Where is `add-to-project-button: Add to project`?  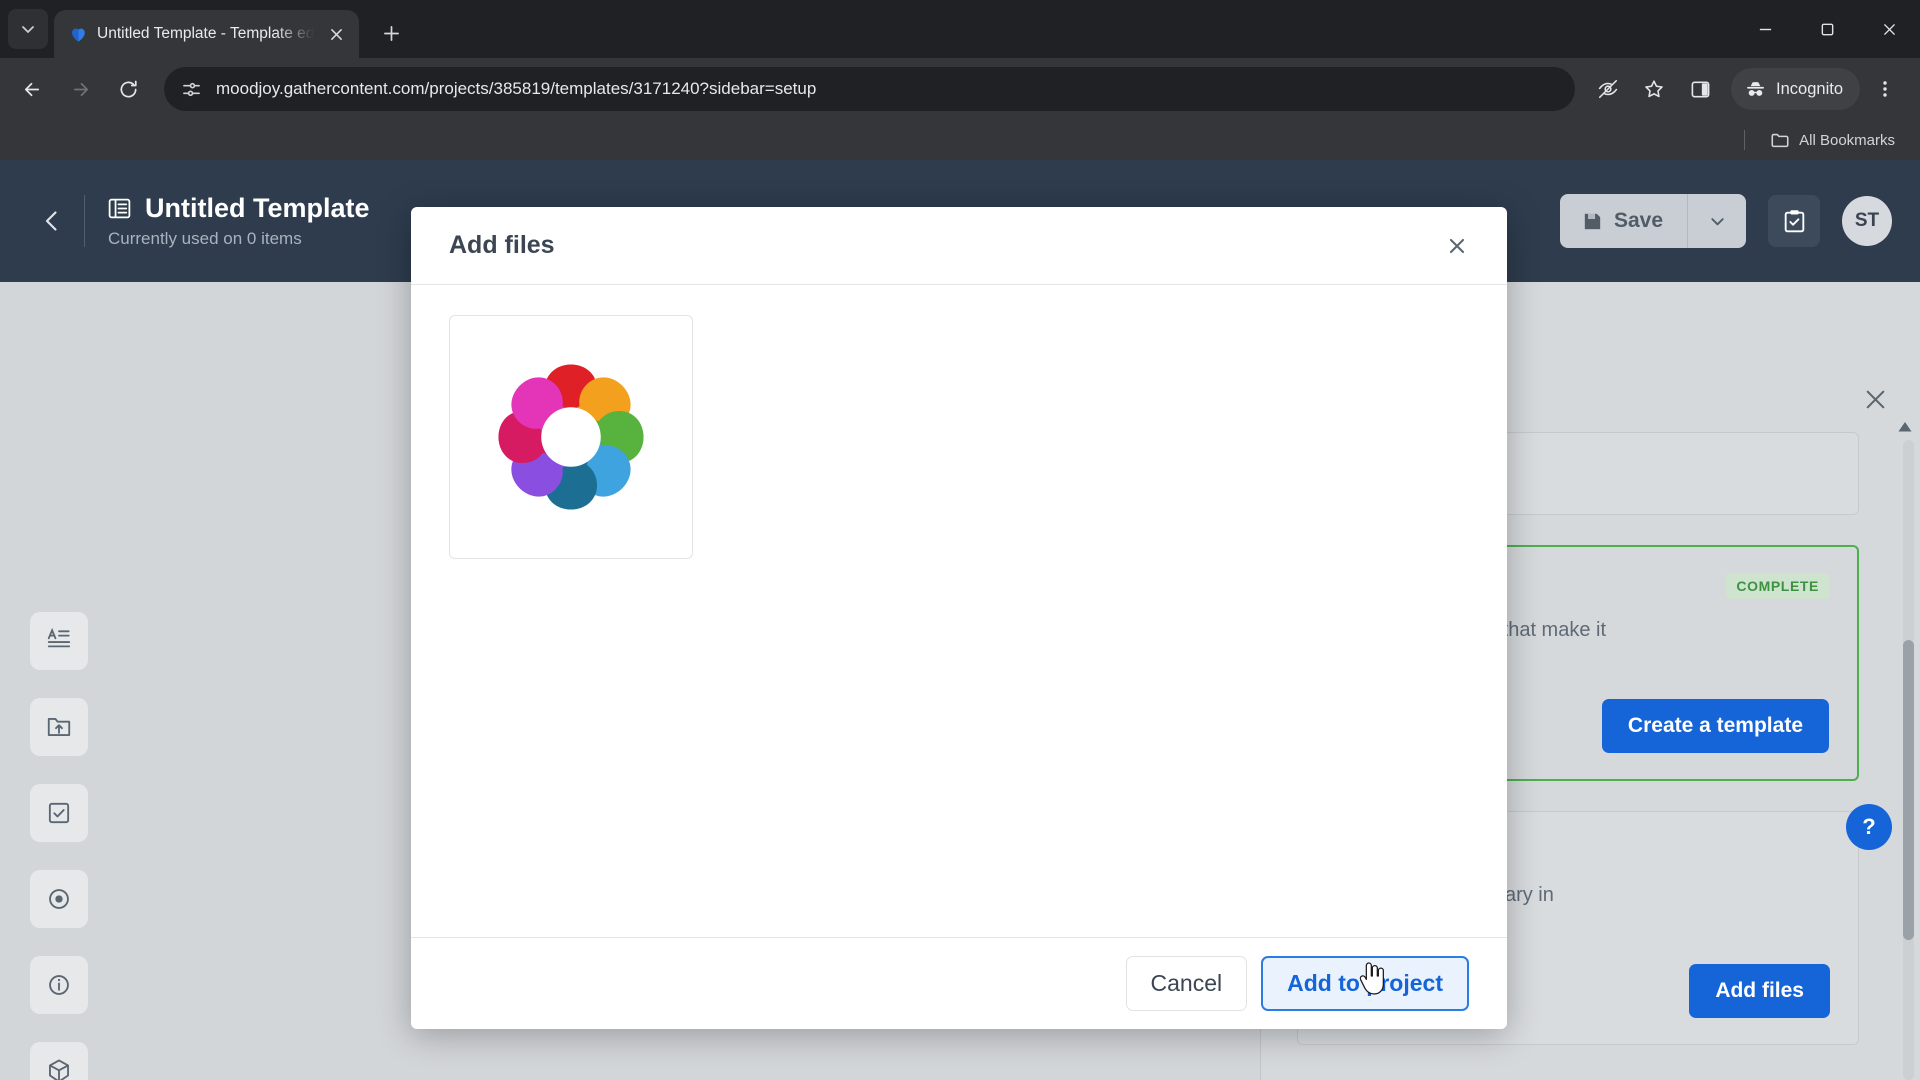
add-to-project-button: Add to project is located at coordinates (1365, 983).